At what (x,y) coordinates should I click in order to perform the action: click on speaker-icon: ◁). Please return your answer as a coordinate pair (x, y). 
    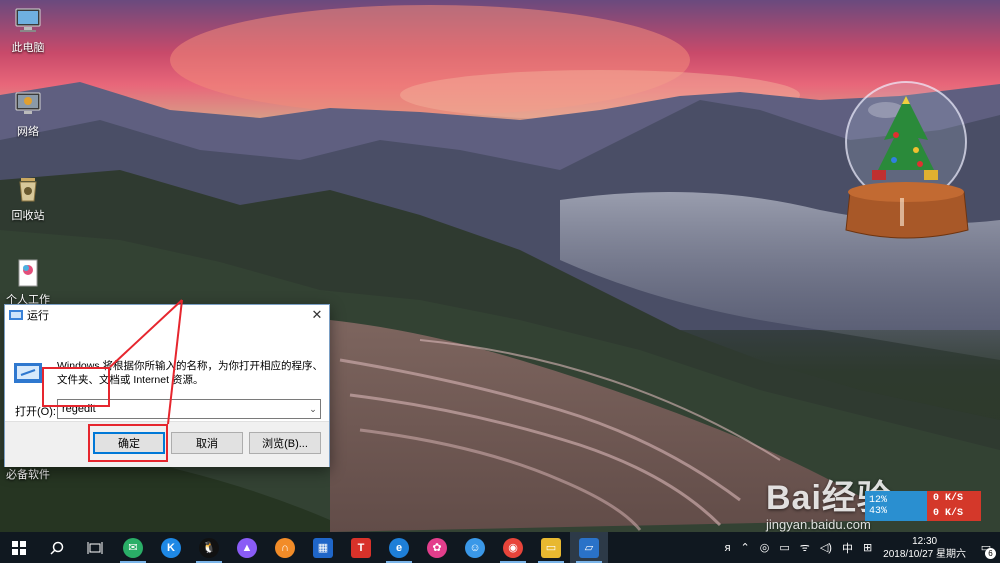
    Looking at the image, I should click on (825, 548).